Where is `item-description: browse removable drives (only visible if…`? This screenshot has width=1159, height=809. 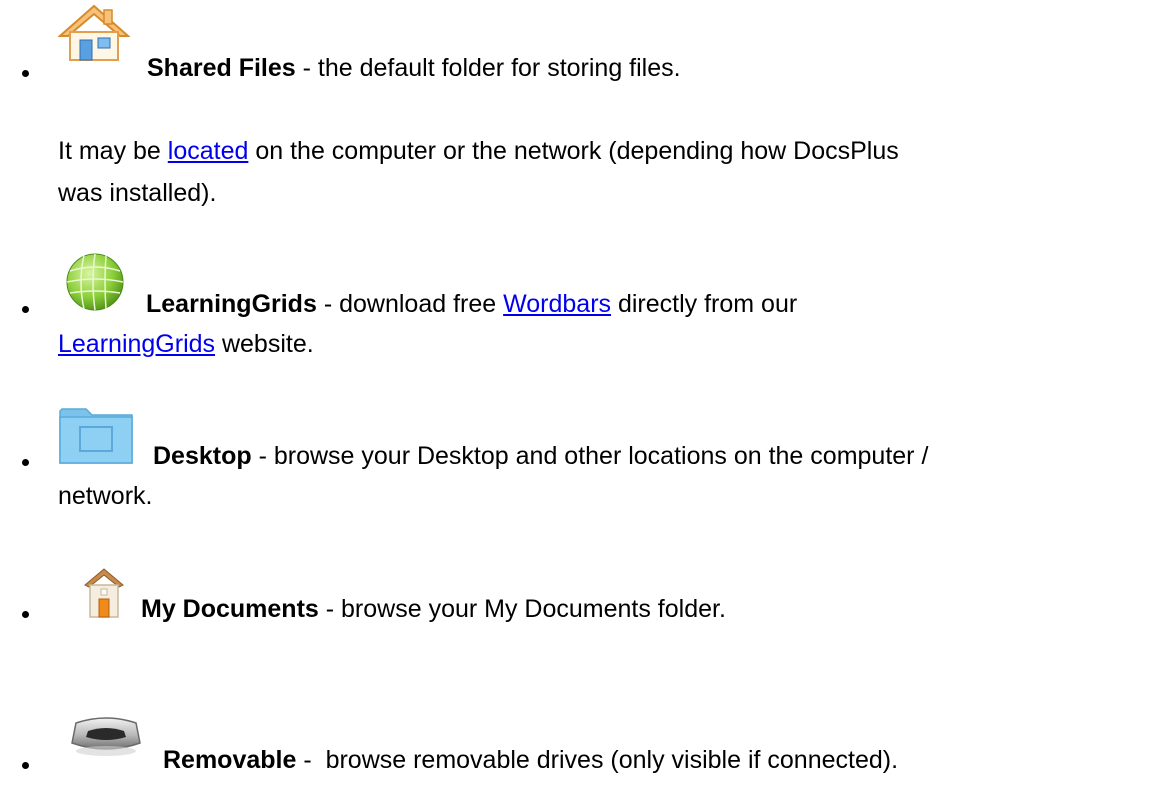 item-description: browse removable drives (only visible if… is located at coordinates (612, 760).